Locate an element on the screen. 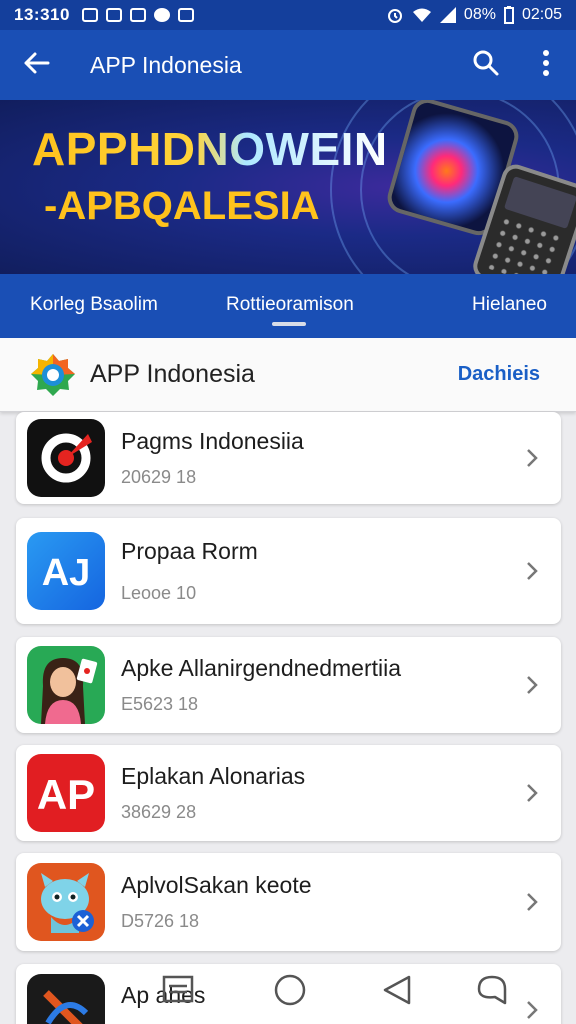 The image size is (576, 1024). battery-icon is located at coordinates (508, 15).